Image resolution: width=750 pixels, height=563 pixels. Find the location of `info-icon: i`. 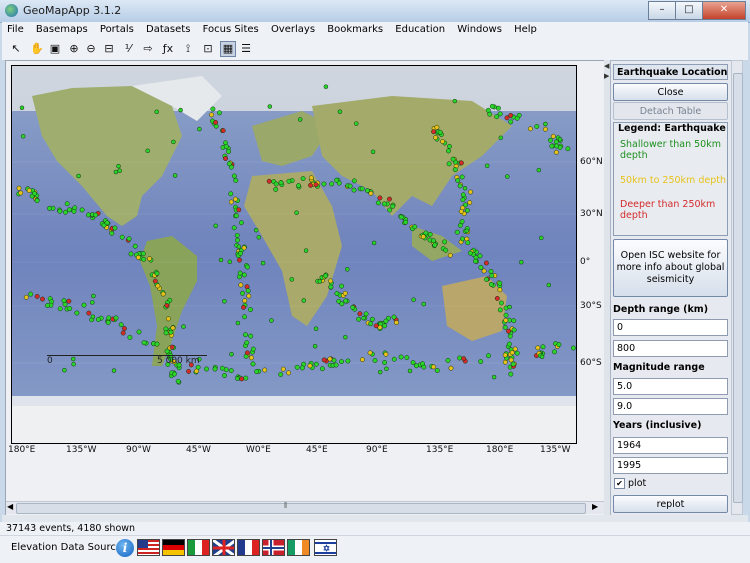

info-icon: i is located at coordinates (125, 548).